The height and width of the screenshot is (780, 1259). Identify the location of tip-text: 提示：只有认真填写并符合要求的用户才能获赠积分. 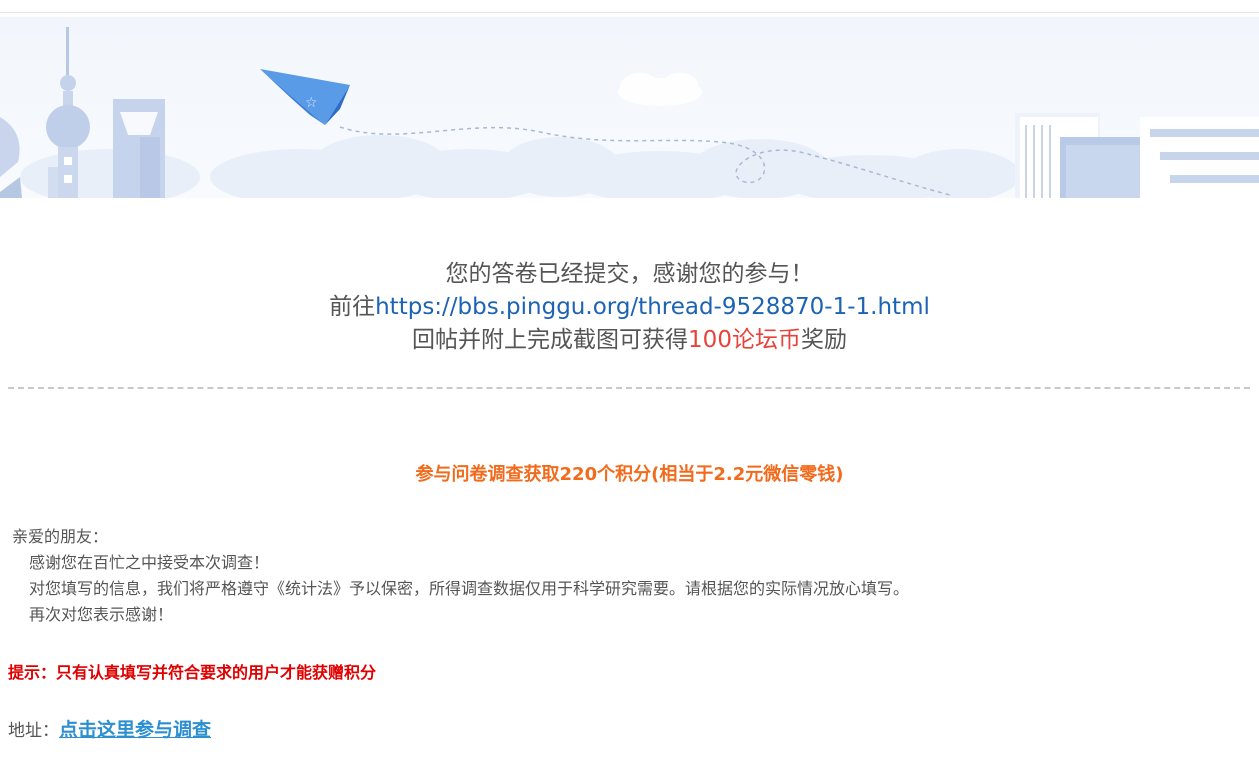
(192, 672).